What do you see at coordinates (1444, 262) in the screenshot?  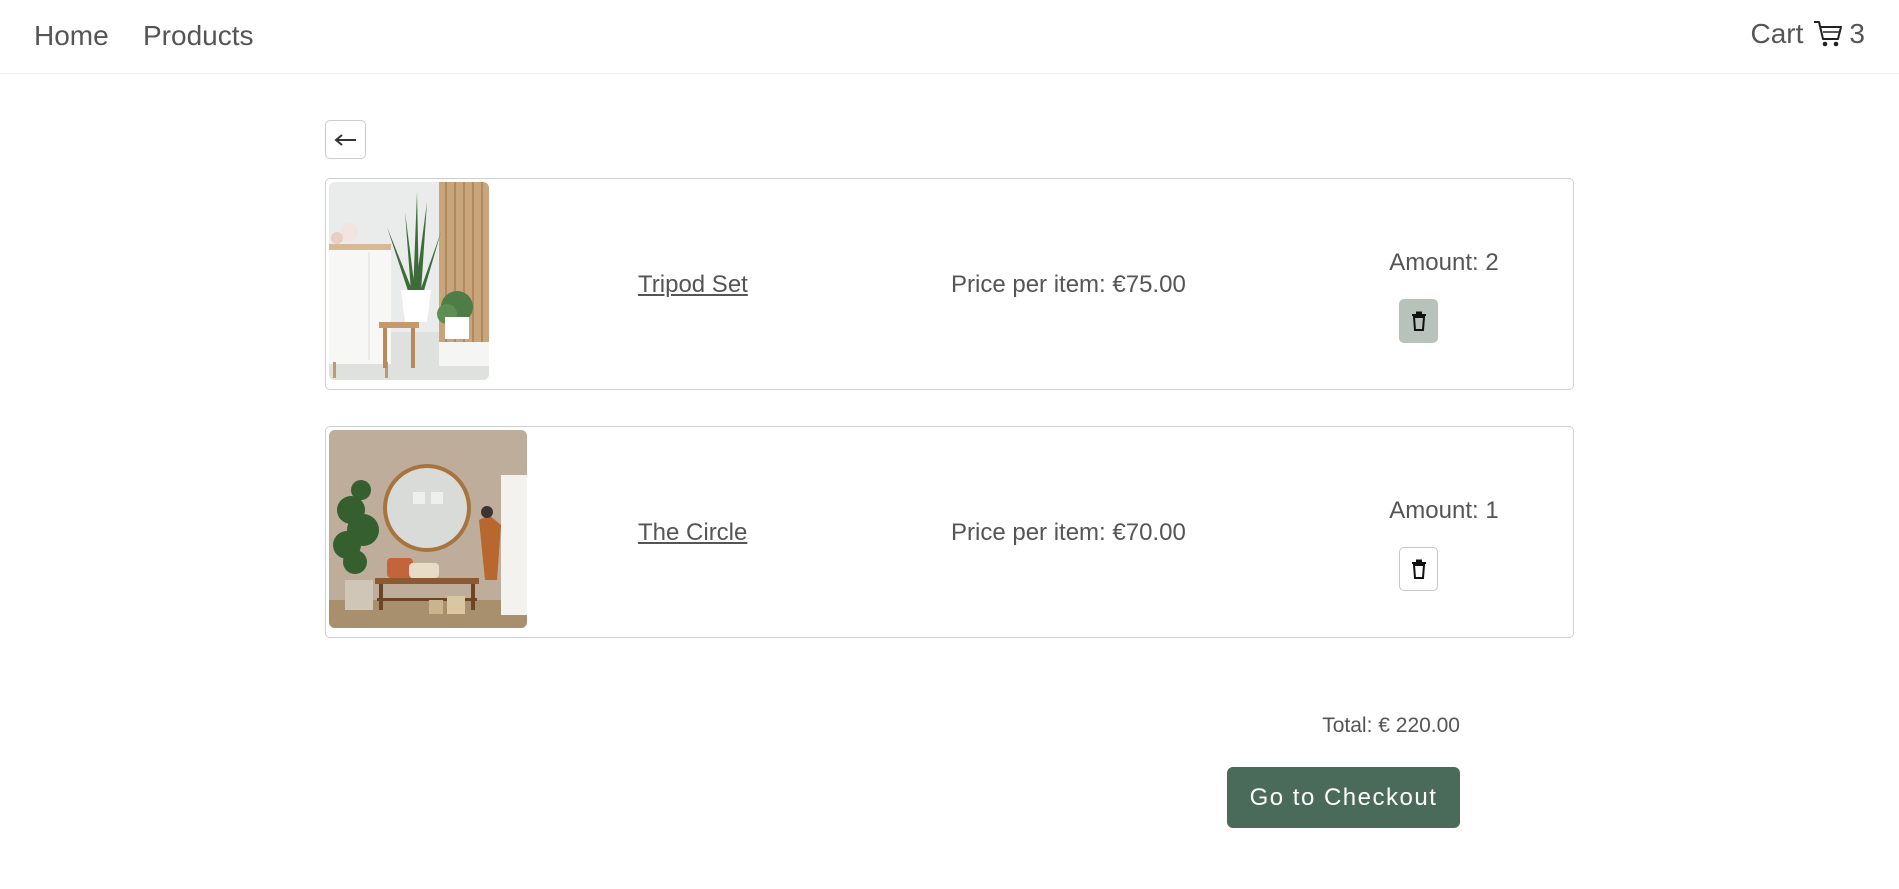 I see `item-amount: Amount: 2` at bounding box center [1444, 262].